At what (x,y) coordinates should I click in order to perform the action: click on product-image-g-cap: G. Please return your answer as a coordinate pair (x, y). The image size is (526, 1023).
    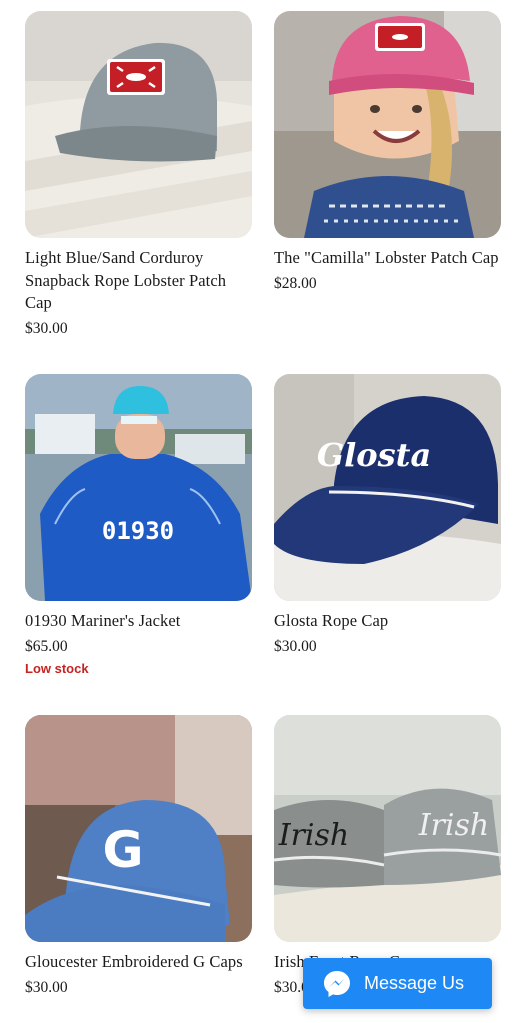
    Looking at the image, I should click on (138, 828).